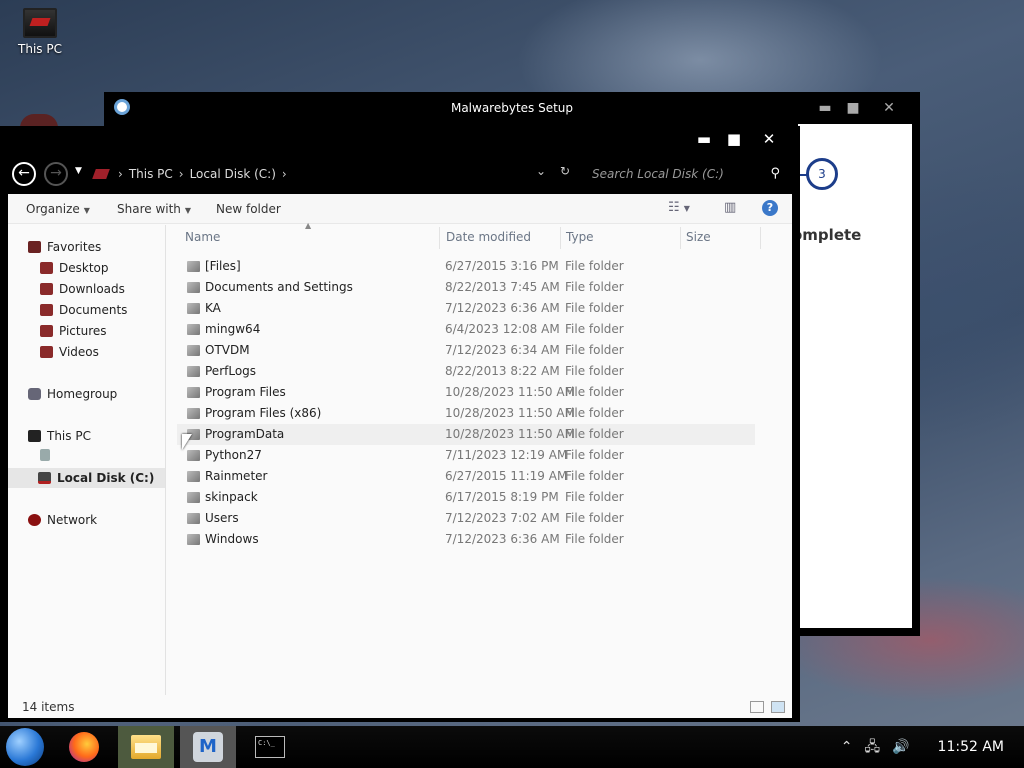 The image size is (1024, 768). What do you see at coordinates (82, 289) in the screenshot?
I see `nav-downloads: Downloads` at bounding box center [82, 289].